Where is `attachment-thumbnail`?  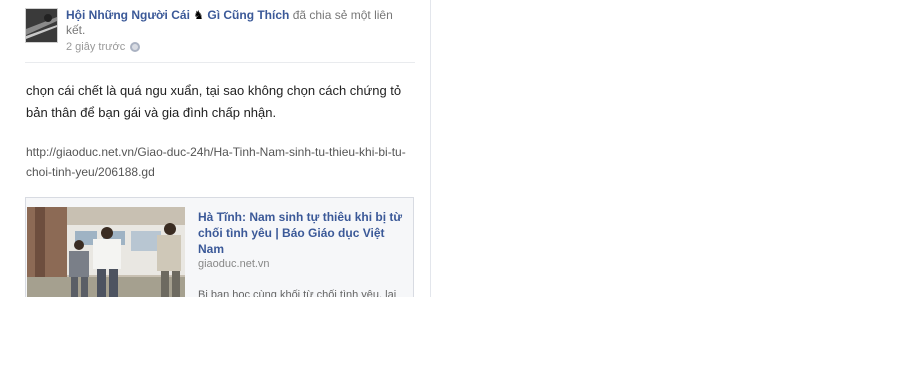 attachment-thumbnail is located at coordinates (106, 252).